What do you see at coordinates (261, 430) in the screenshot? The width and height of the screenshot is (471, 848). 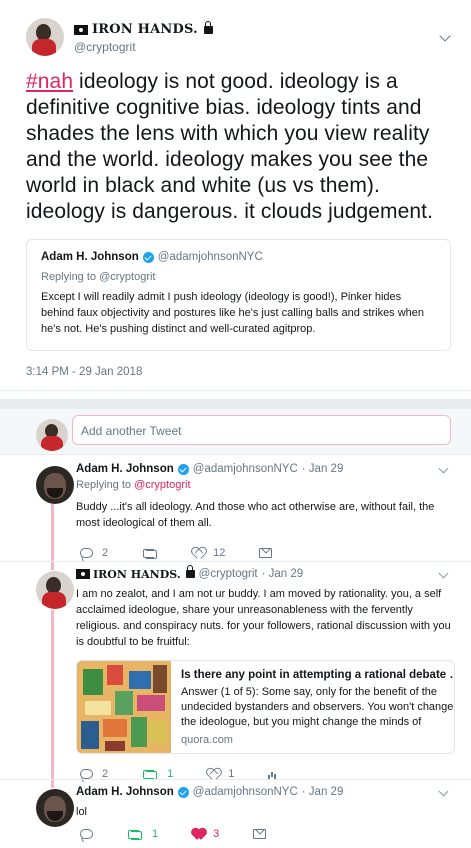 I see `add-tweet-input: Add another Tweet` at bounding box center [261, 430].